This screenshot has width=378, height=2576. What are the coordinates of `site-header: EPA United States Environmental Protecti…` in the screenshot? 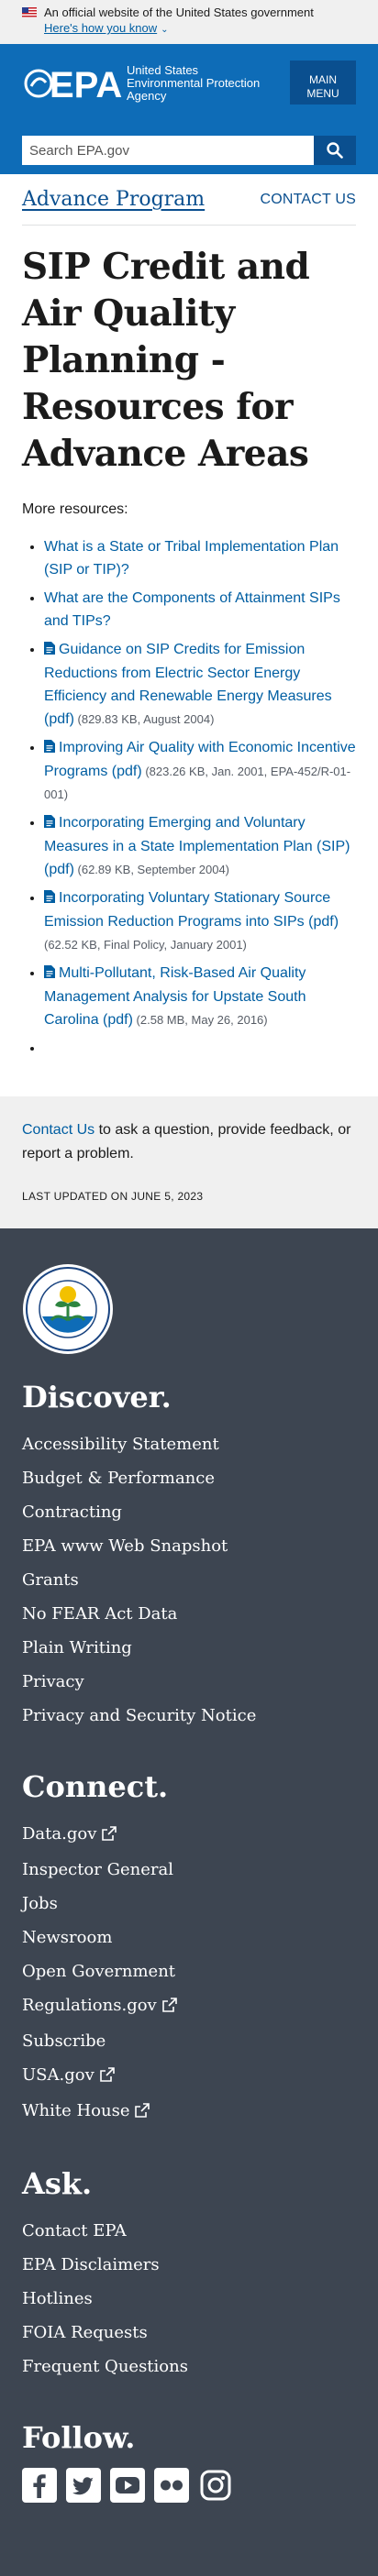 It's located at (189, 109).